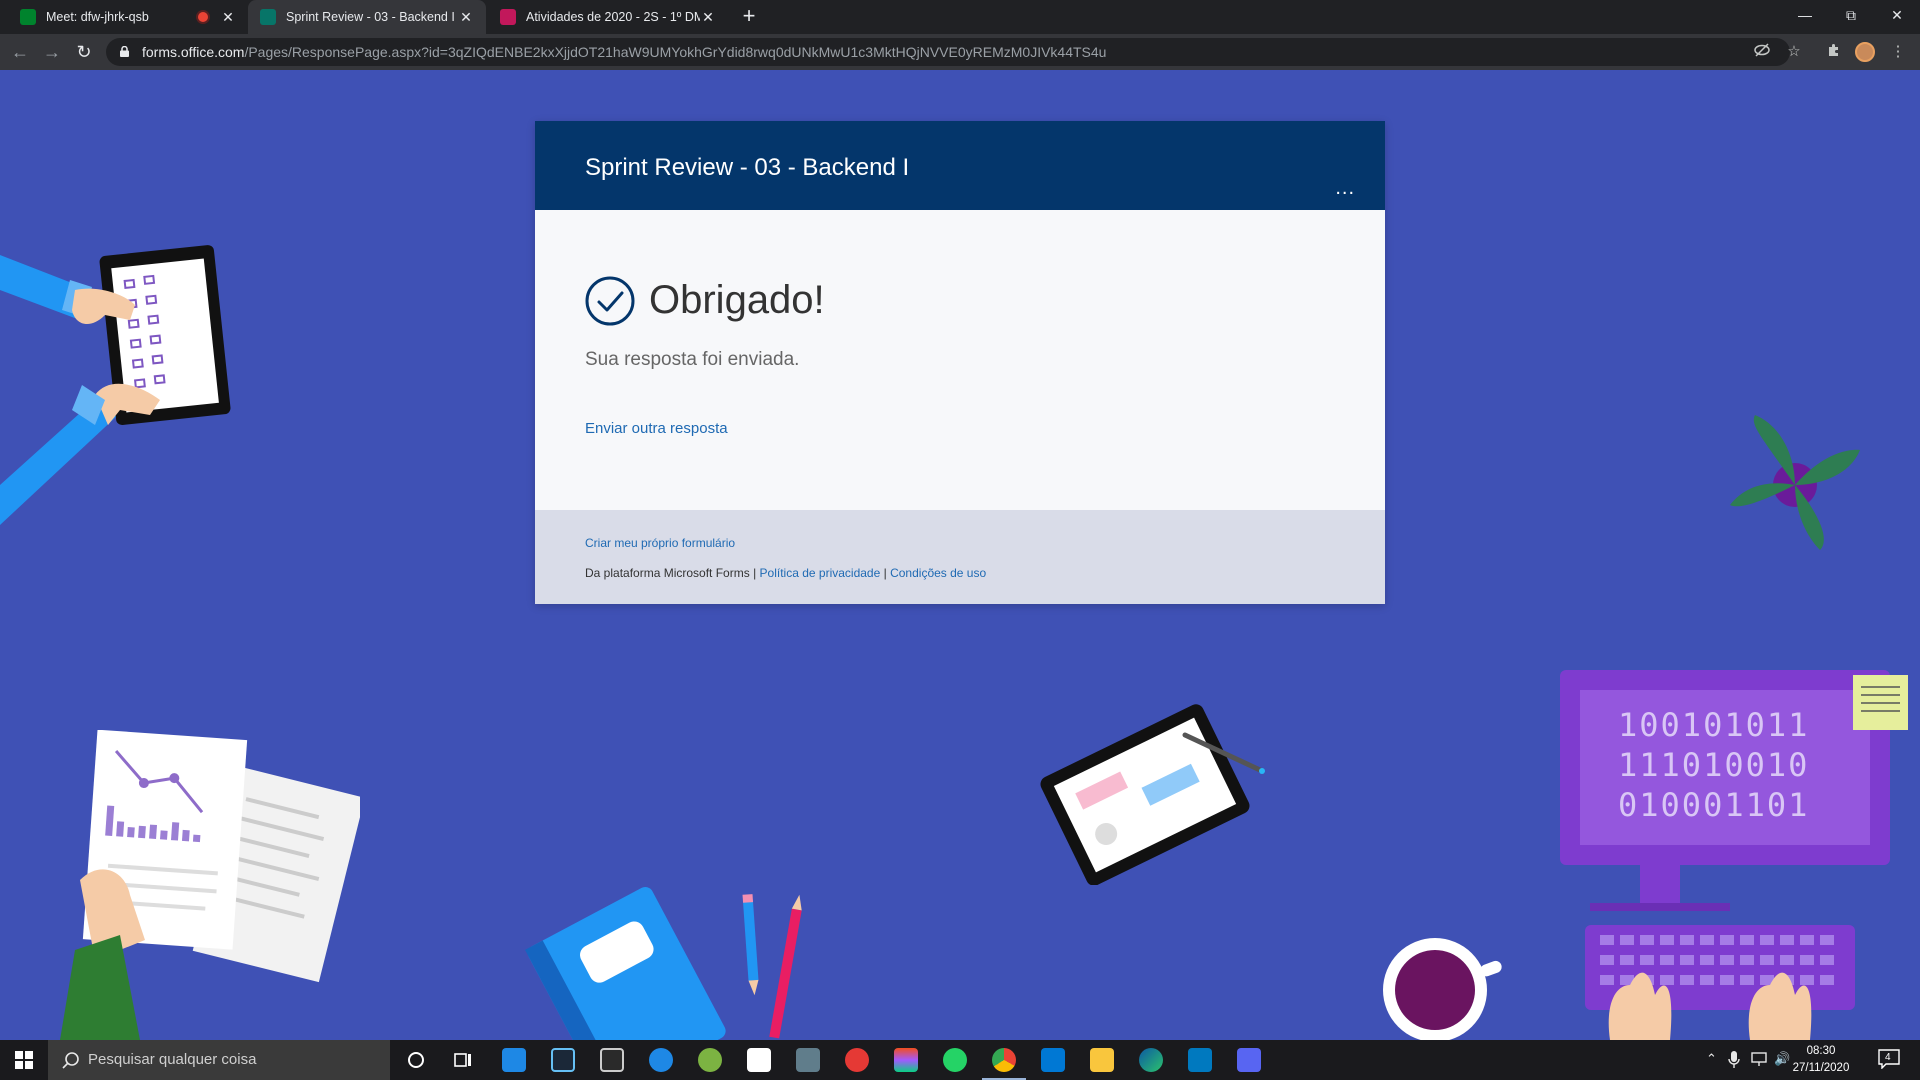  I want to click on tray-chevron-up-icon: ⌃, so click(1711, 1059).